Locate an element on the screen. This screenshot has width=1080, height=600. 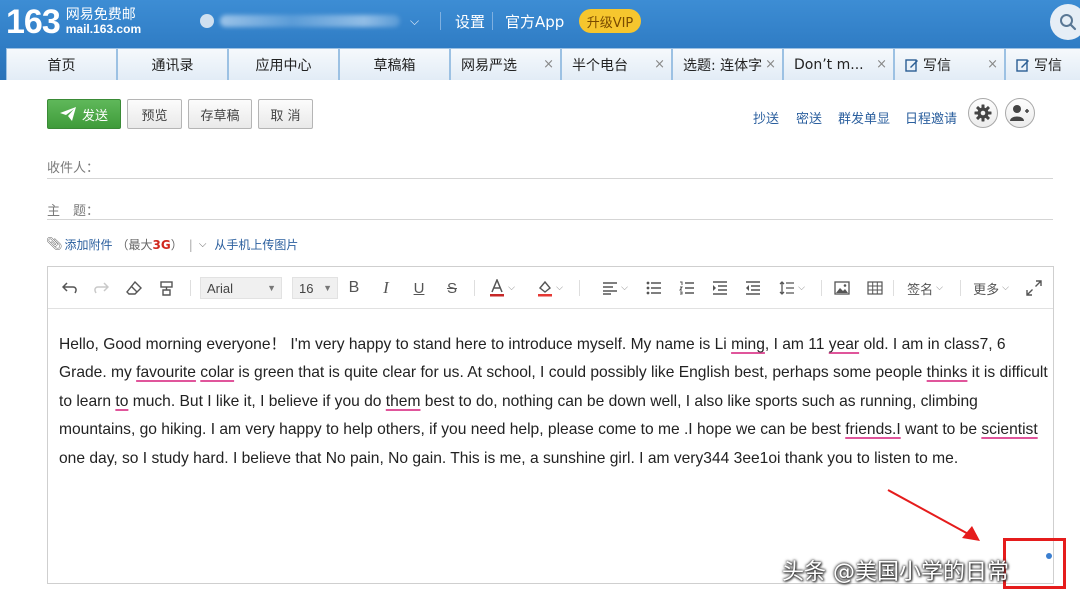
tab-dont: Don’t m... × is located at coordinates (838, 64).